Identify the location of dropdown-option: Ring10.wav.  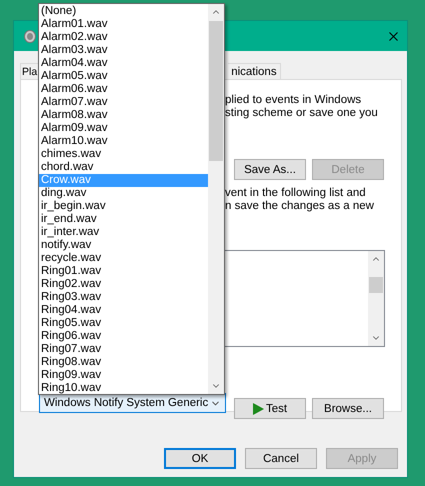
(123, 388).